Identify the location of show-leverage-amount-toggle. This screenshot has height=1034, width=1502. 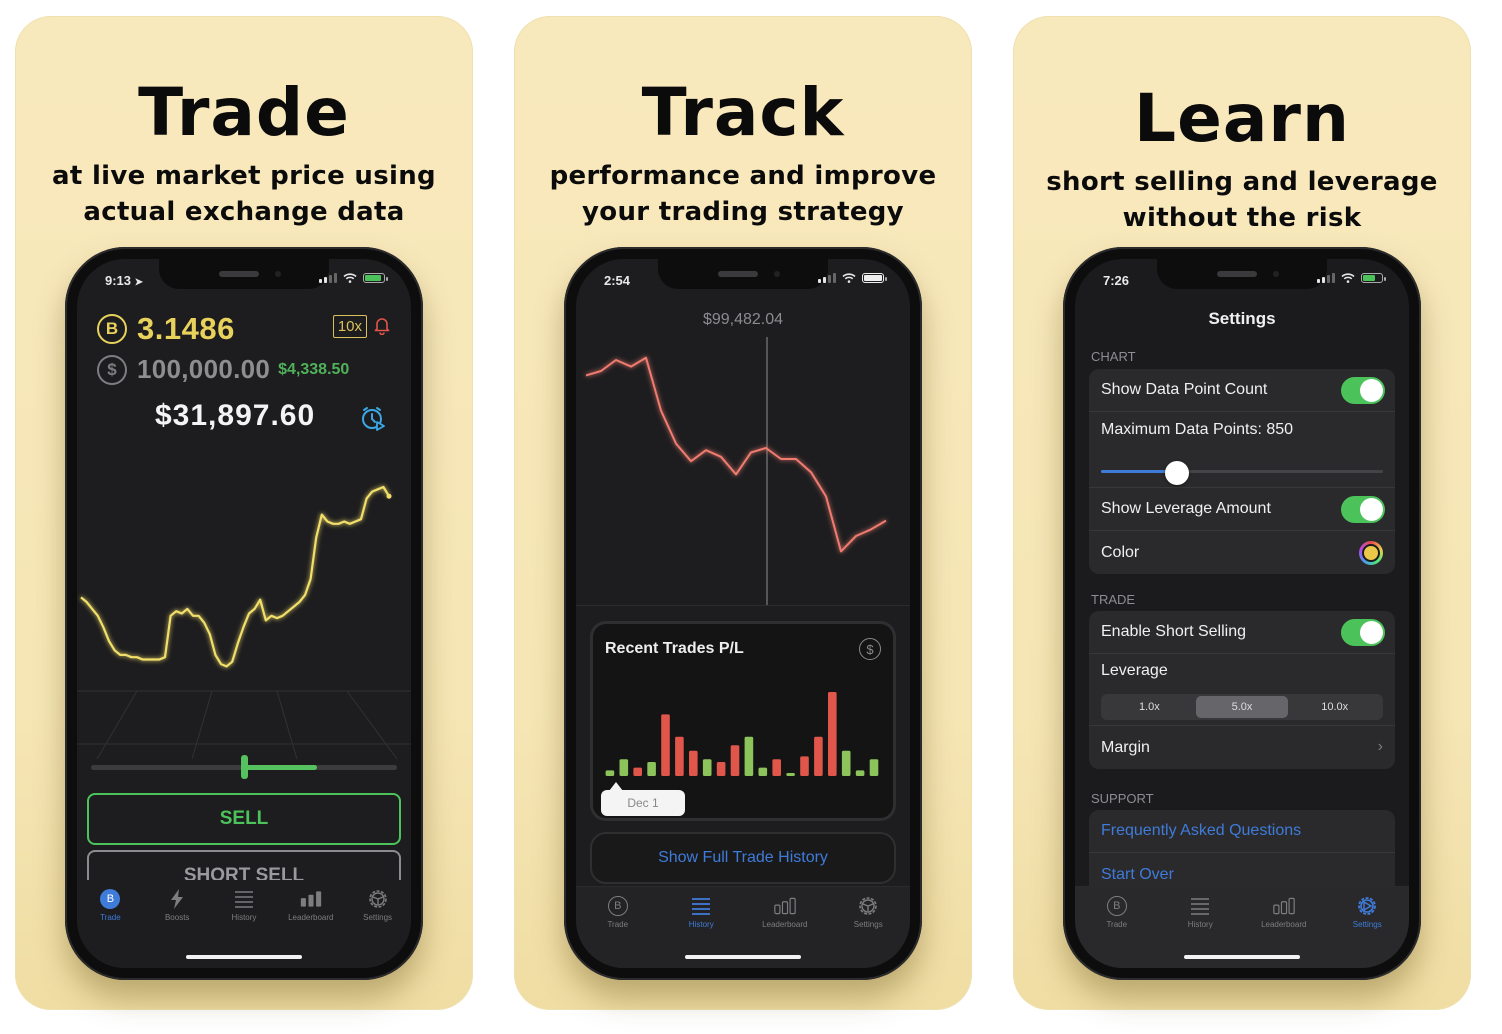
(1363, 509).